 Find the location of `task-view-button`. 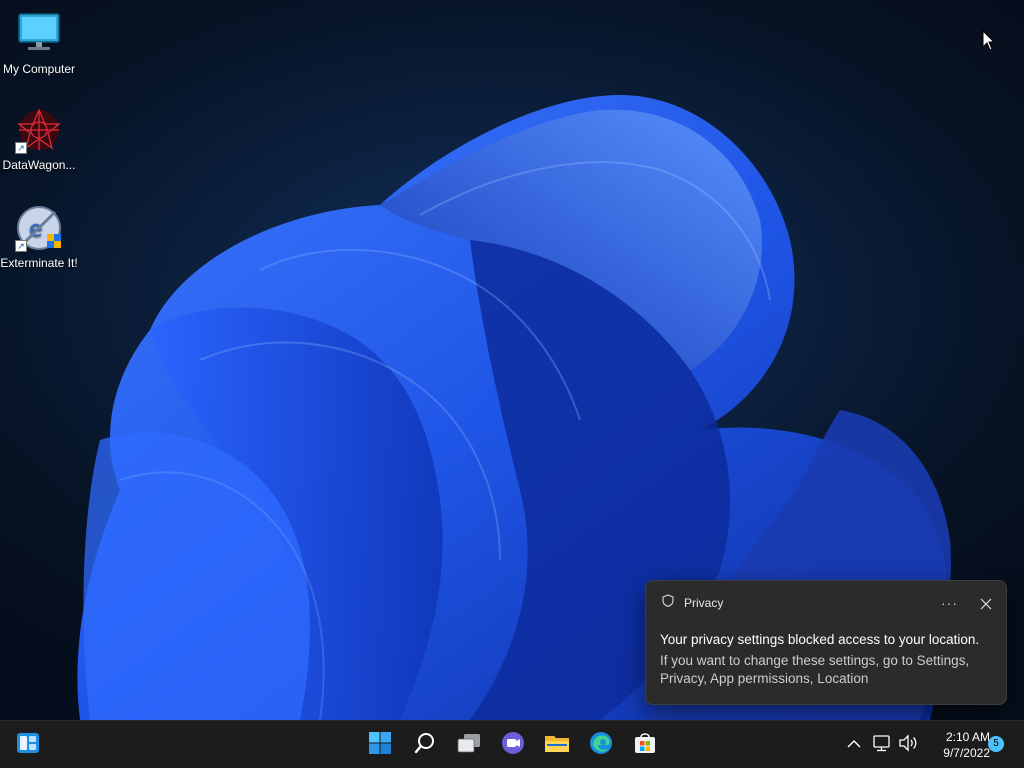

task-view-button is located at coordinates (469, 745).